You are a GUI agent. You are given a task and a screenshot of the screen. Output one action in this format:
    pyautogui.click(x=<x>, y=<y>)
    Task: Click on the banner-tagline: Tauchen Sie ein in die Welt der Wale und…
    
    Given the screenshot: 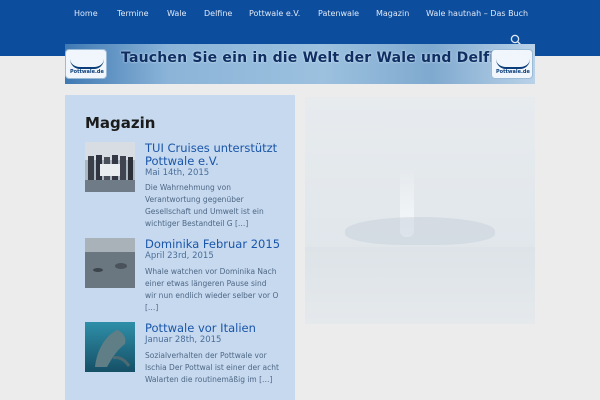 What is the action you would take?
    pyautogui.click(x=318, y=58)
    